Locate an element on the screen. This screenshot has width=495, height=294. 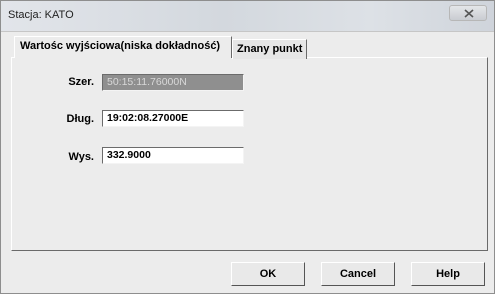
tab-initial-value-label: Wartośc wyjściowa(niska dokładność) is located at coordinates (120, 46).